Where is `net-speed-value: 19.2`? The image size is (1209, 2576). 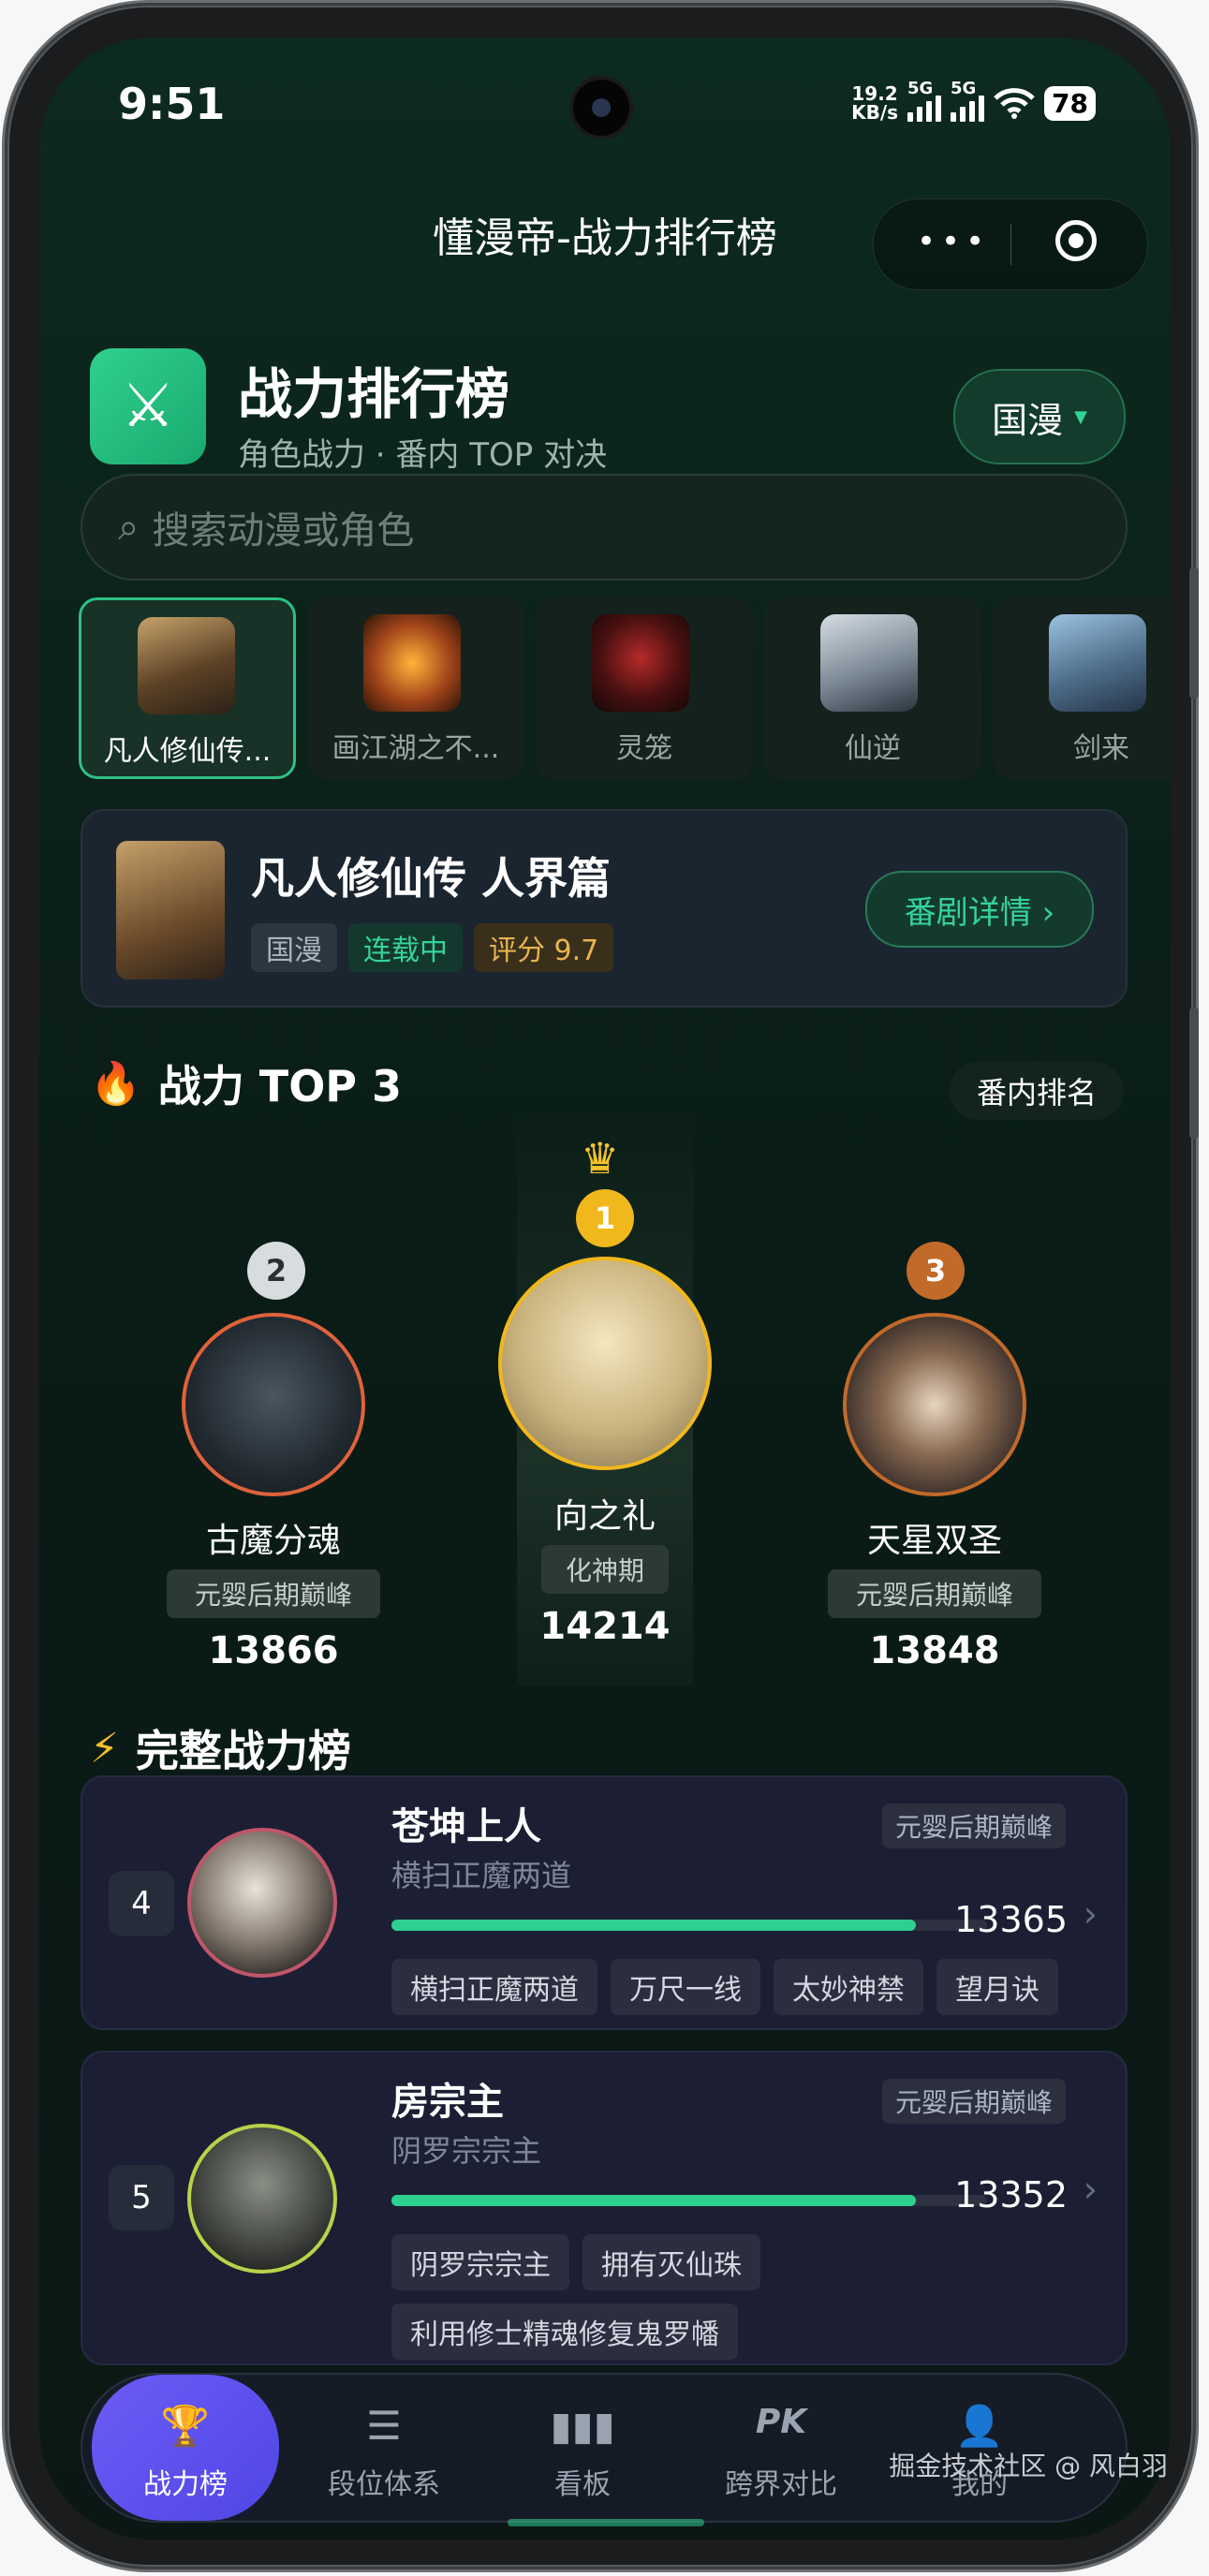
net-speed-value: 19.2 is located at coordinates (874, 93).